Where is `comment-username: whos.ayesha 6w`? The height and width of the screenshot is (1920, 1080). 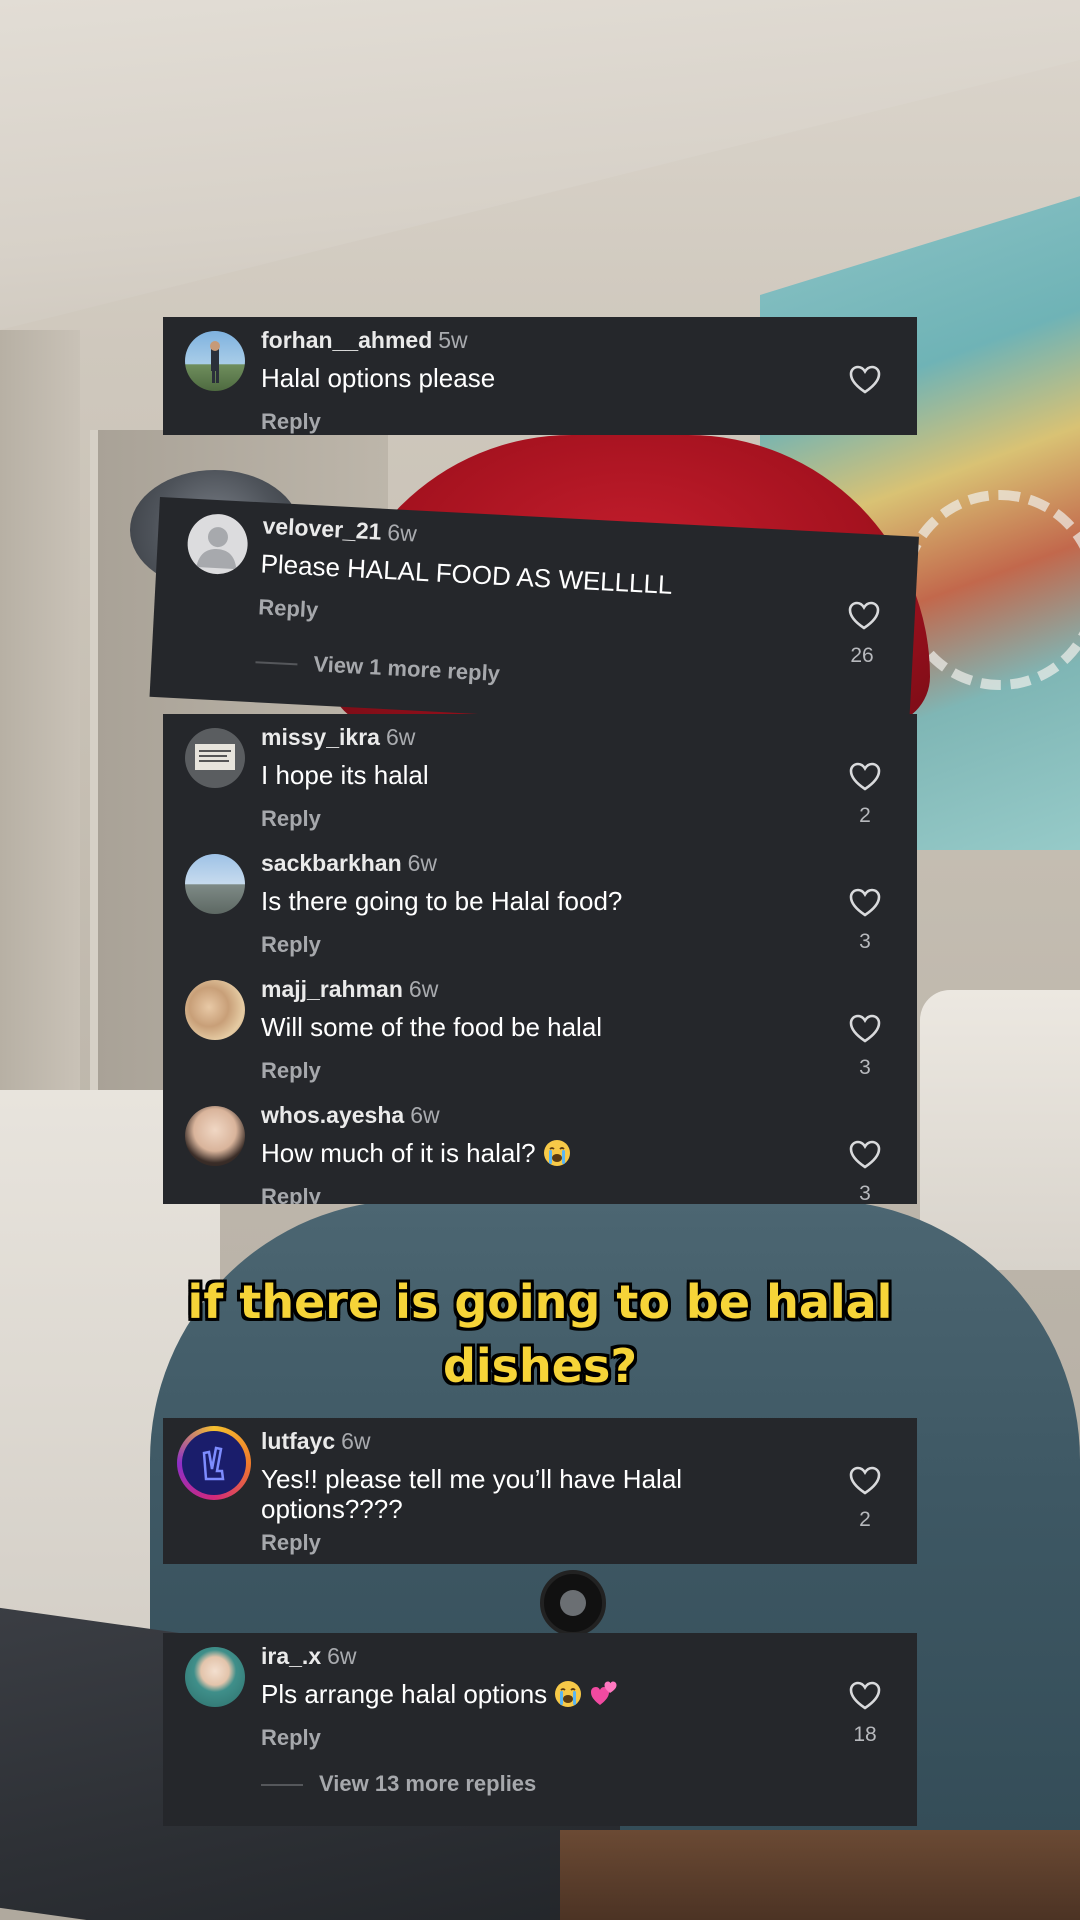 comment-username: whos.ayesha 6w is located at coordinates (350, 1115).